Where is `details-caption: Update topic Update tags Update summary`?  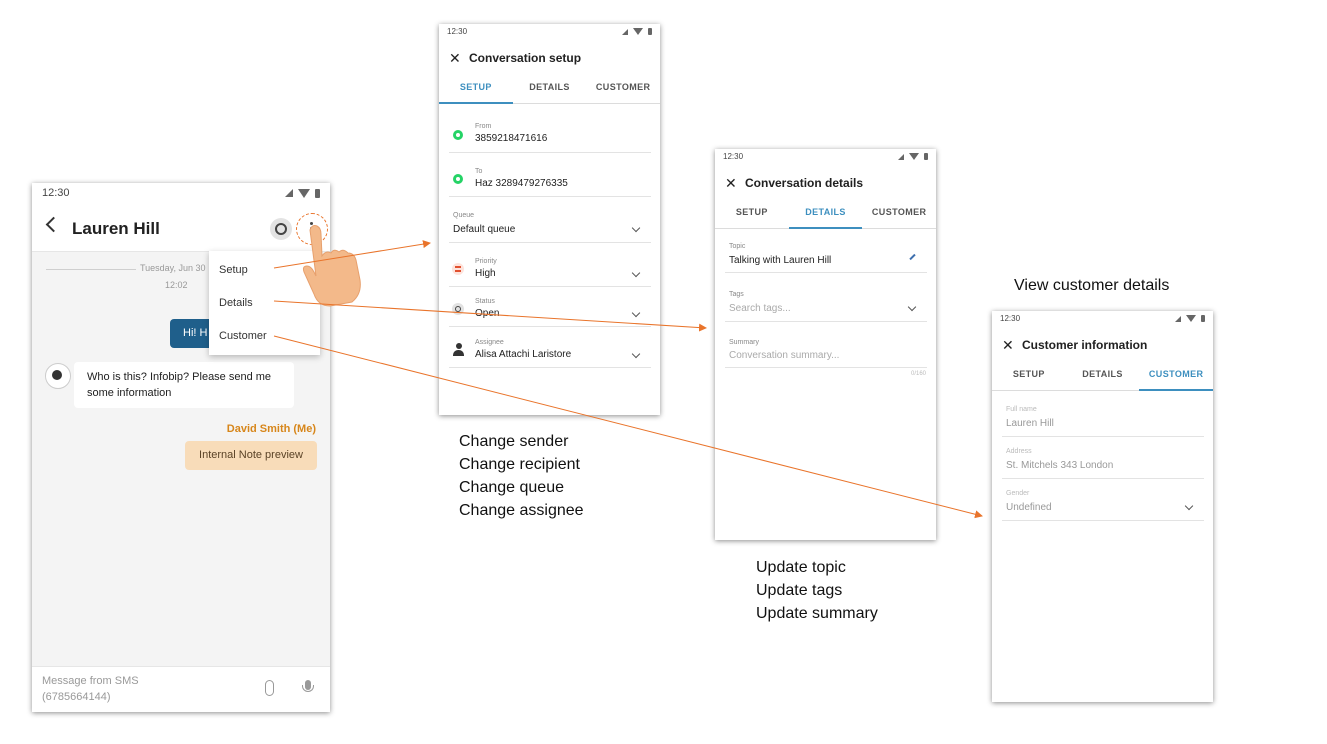
details-caption: Update topic Update tags Update summary is located at coordinates (817, 590).